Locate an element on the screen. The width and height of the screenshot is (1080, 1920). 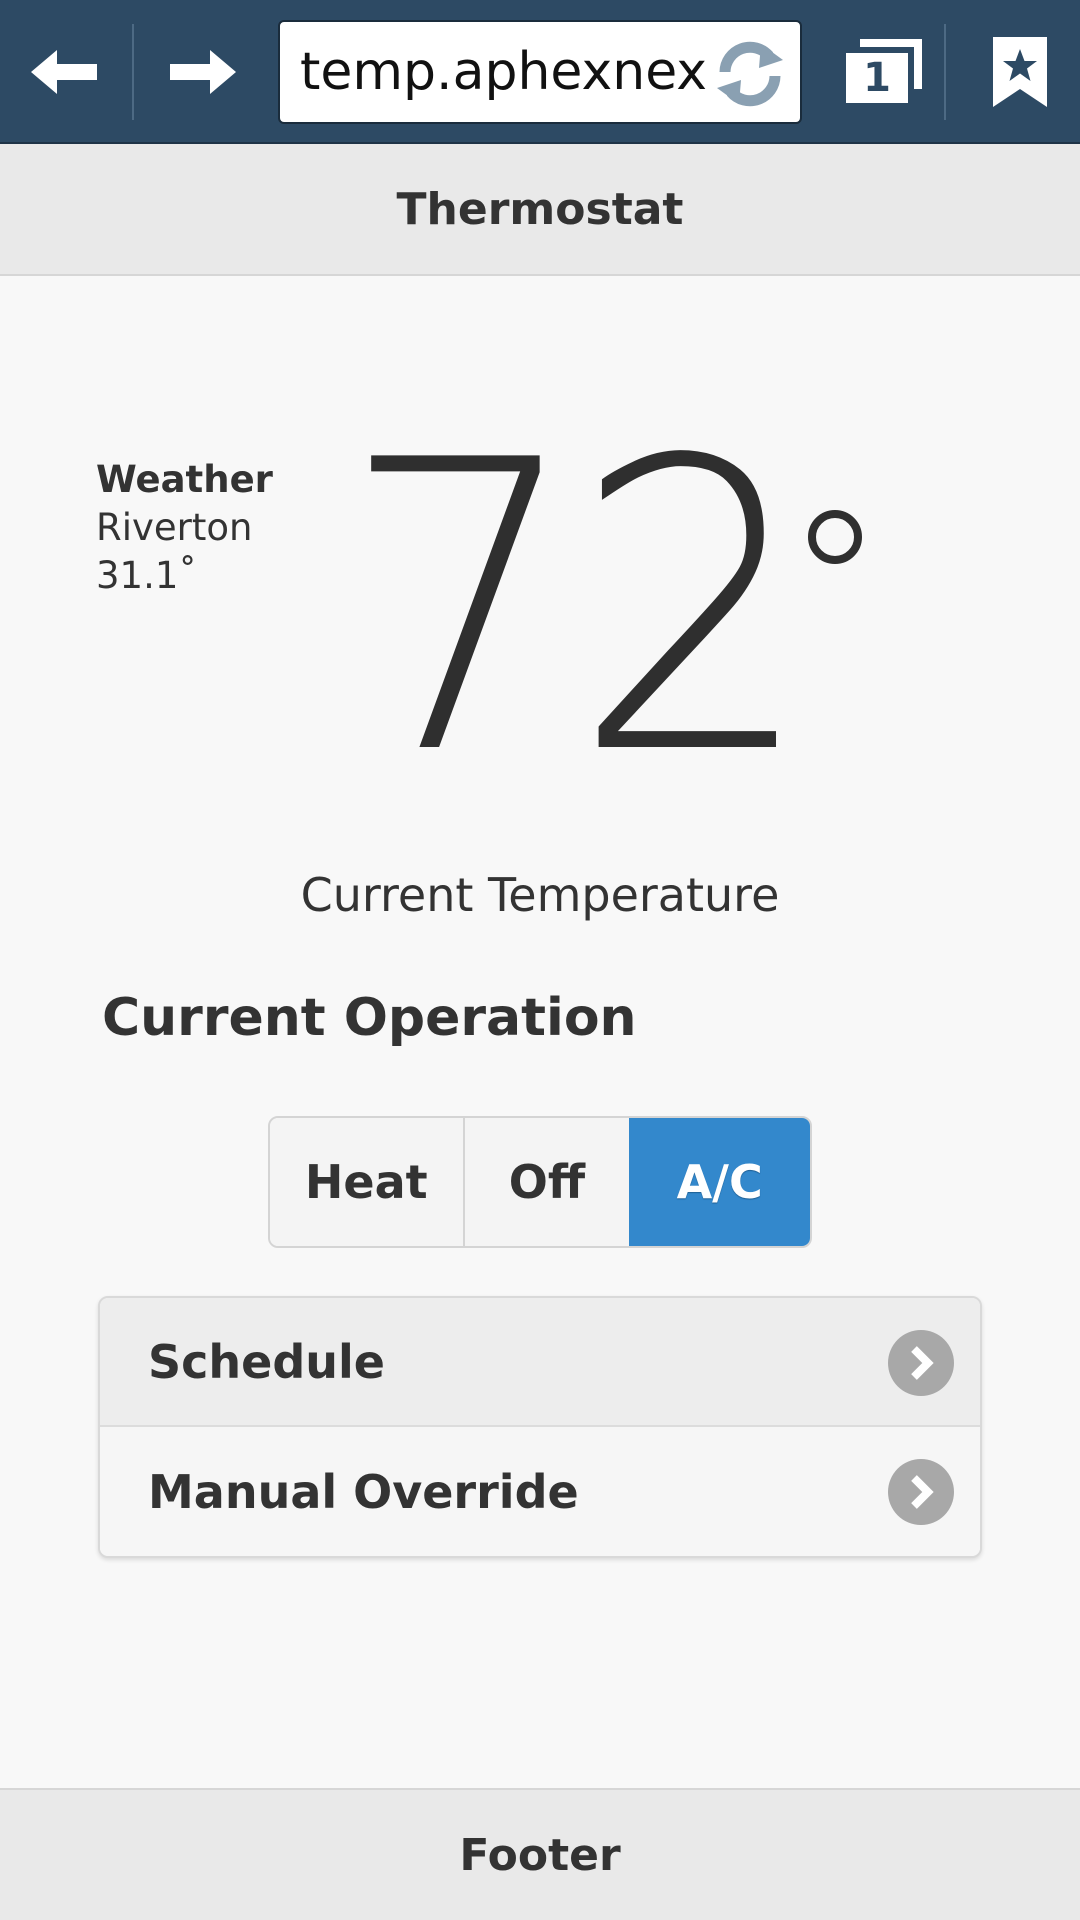
mode-ac-button: A/C is located at coordinates (719, 1182).